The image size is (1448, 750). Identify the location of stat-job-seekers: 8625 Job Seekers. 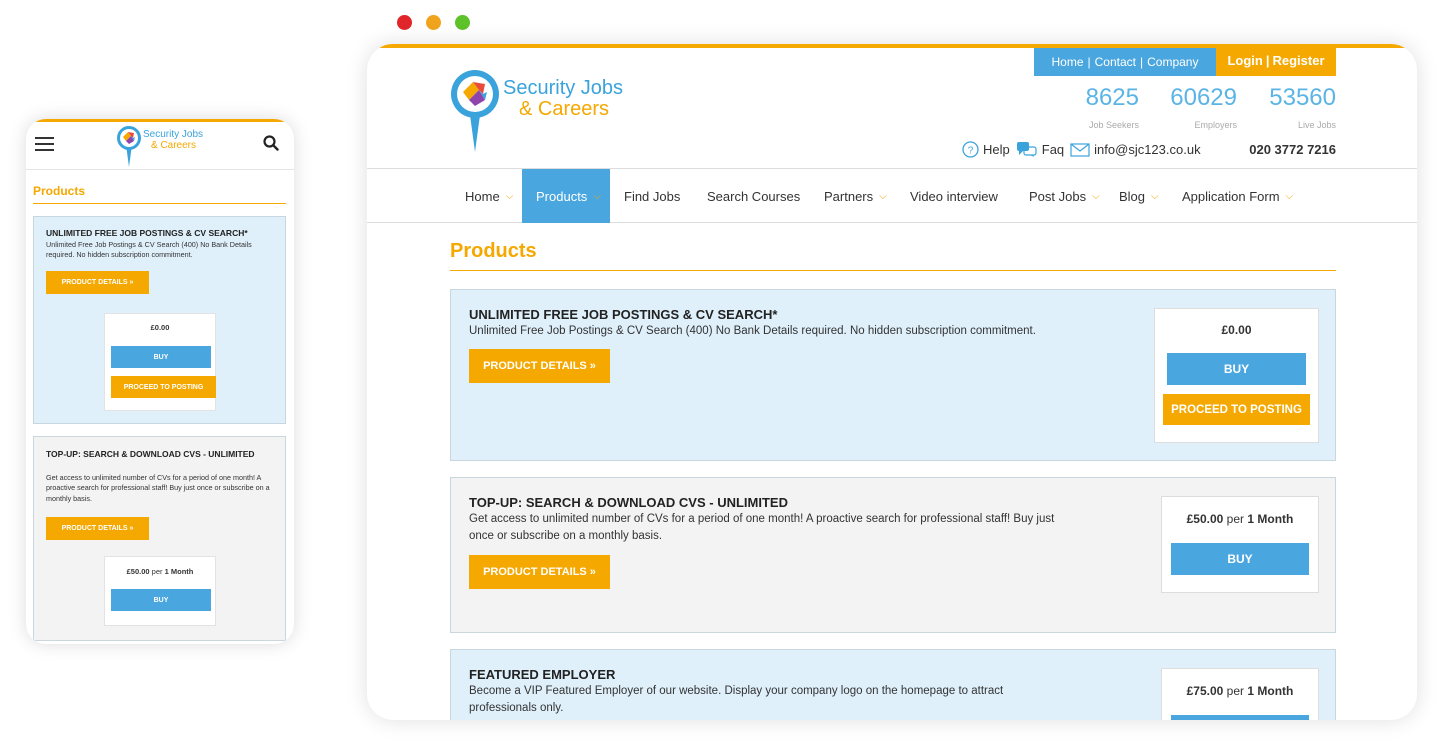
(1104, 107).